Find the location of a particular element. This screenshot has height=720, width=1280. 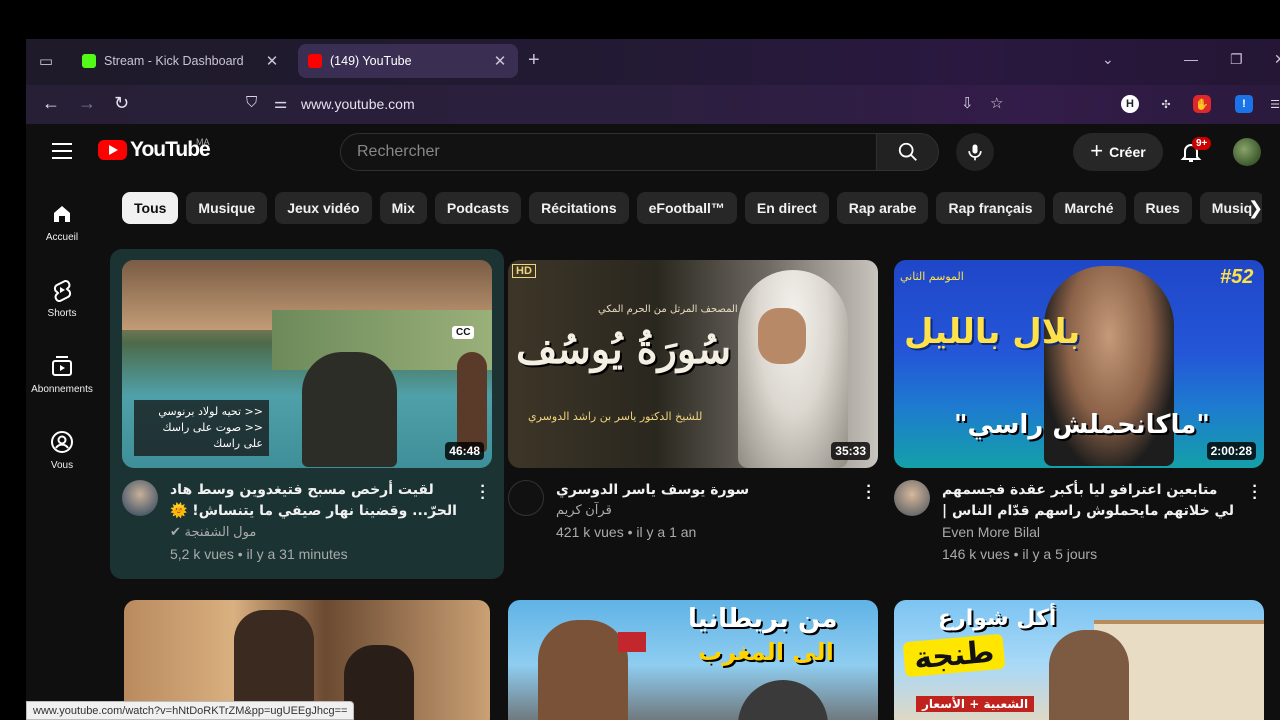

browser-menu-icon: ☰ is located at coordinates (1273, 104).